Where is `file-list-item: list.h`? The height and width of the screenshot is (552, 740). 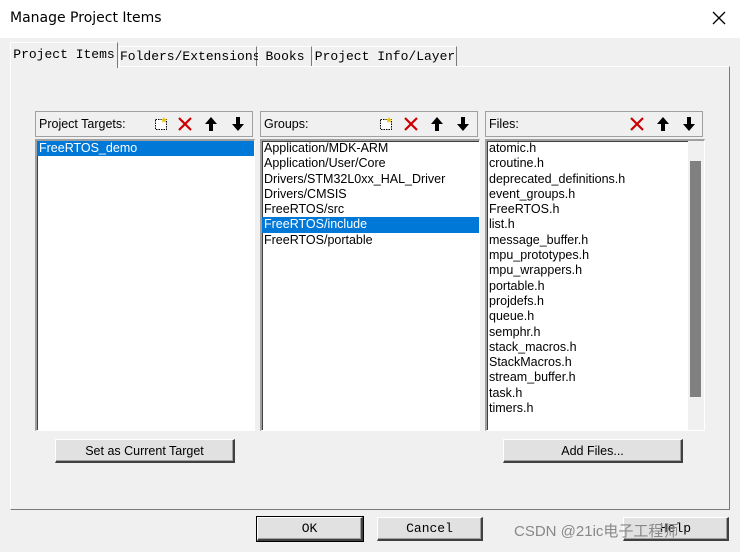 file-list-item: list.h is located at coordinates (595, 224).